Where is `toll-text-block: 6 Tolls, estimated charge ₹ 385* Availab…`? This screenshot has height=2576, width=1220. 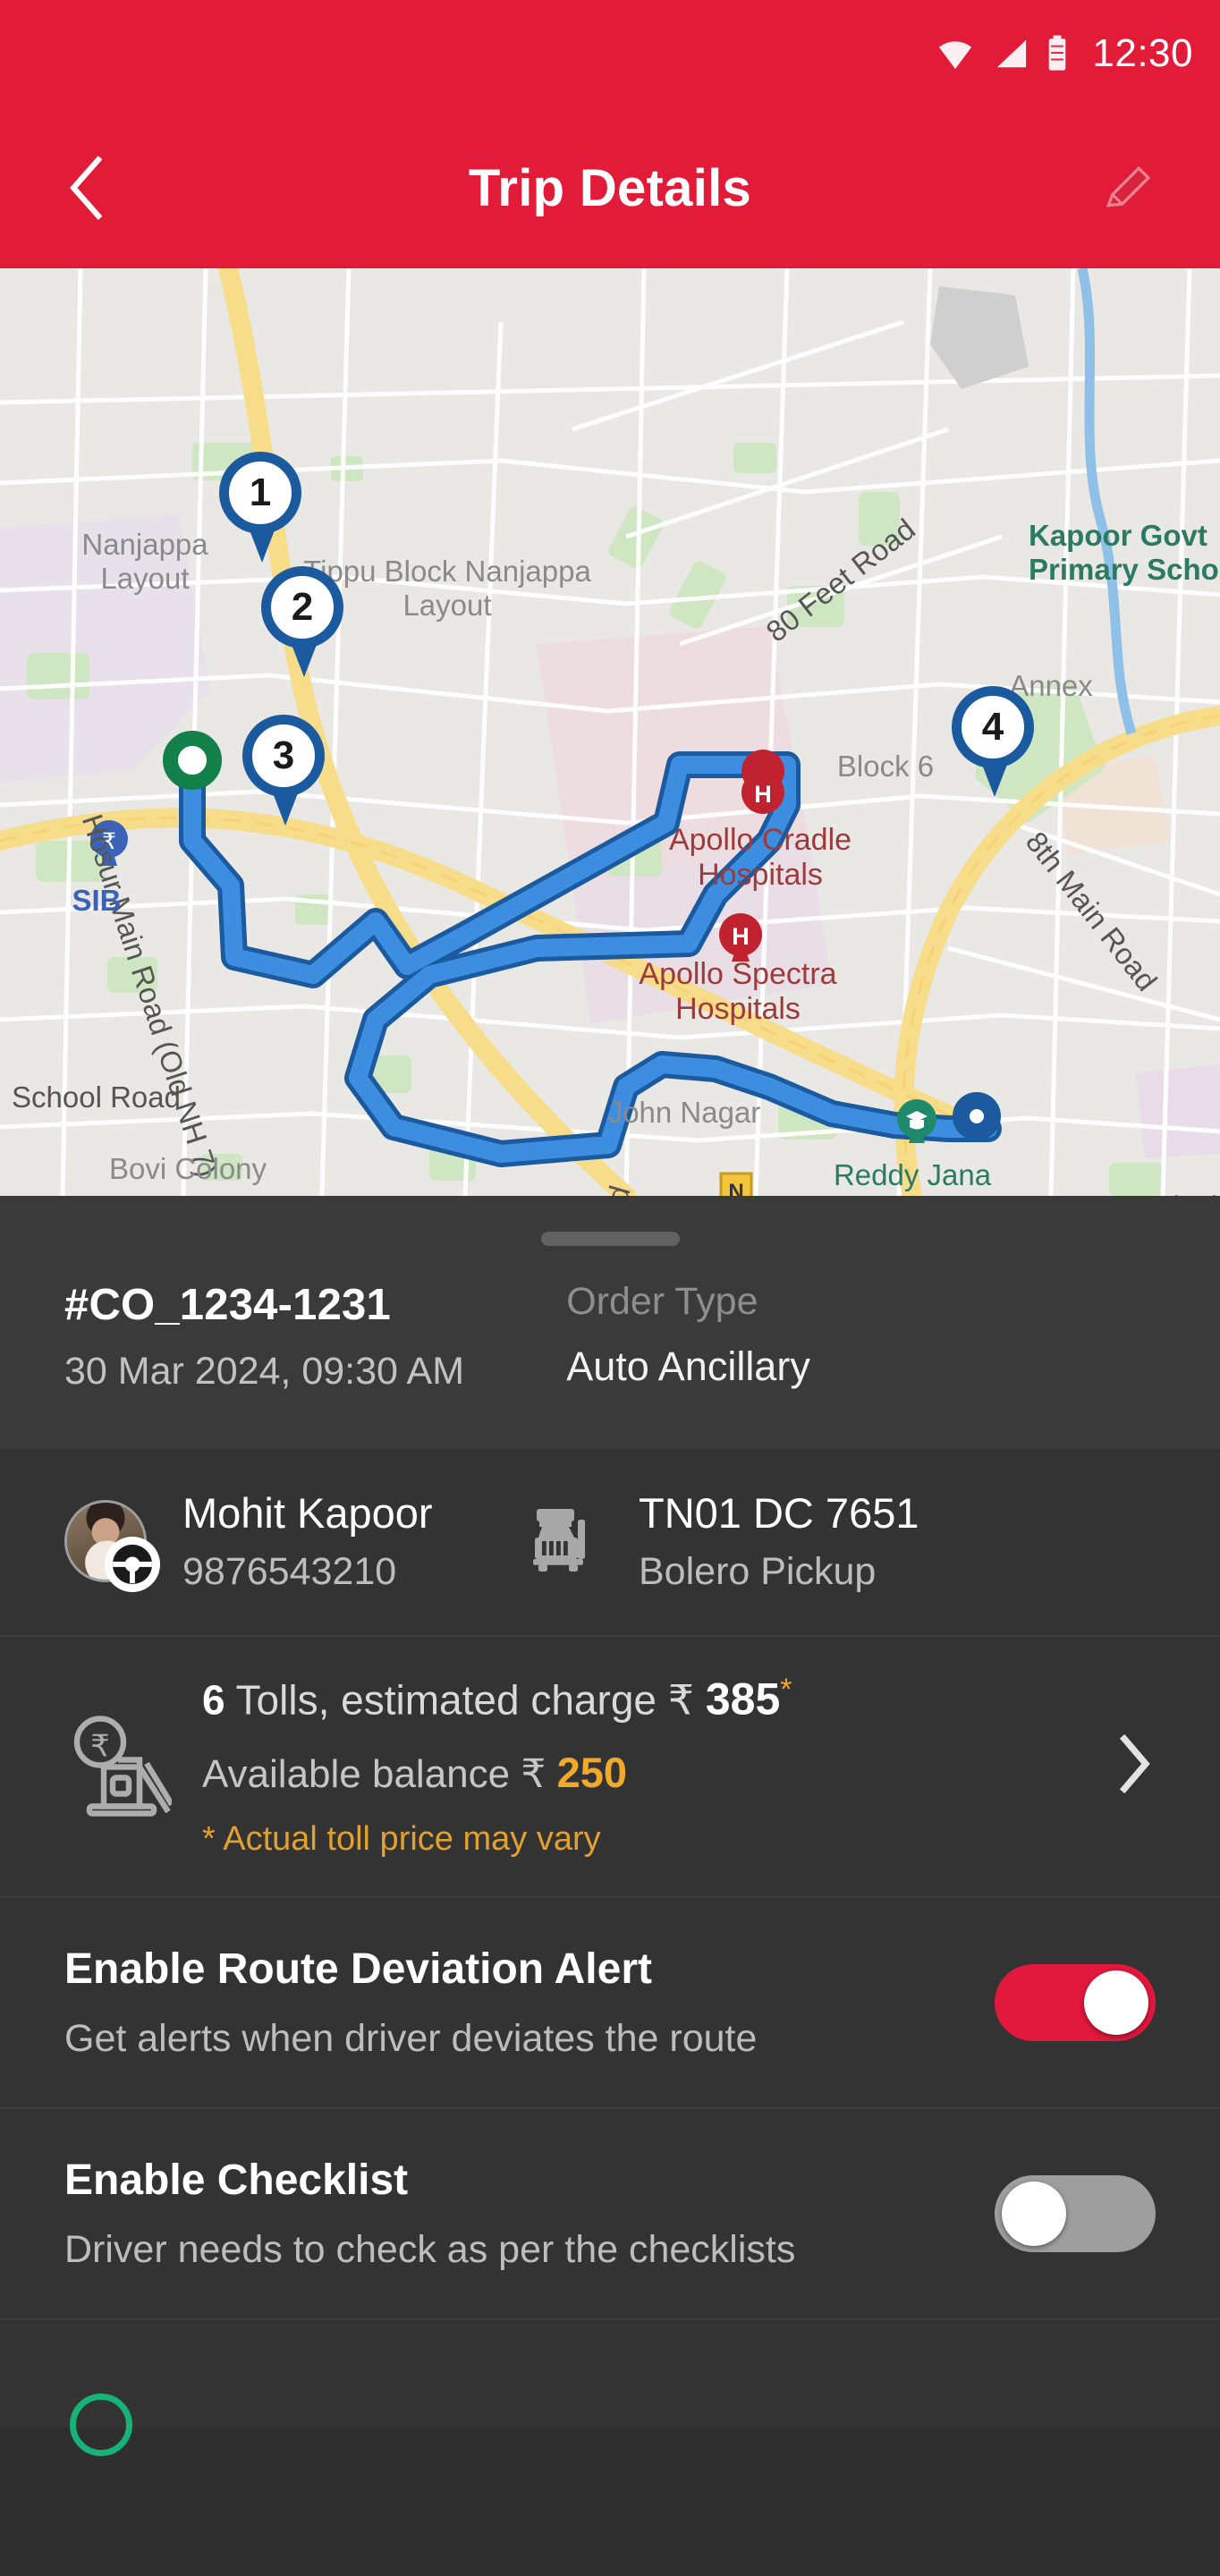
toll-text-block: 6 Tolls, estimated charge ₹ 385* Availab… is located at coordinates (649, 1766).